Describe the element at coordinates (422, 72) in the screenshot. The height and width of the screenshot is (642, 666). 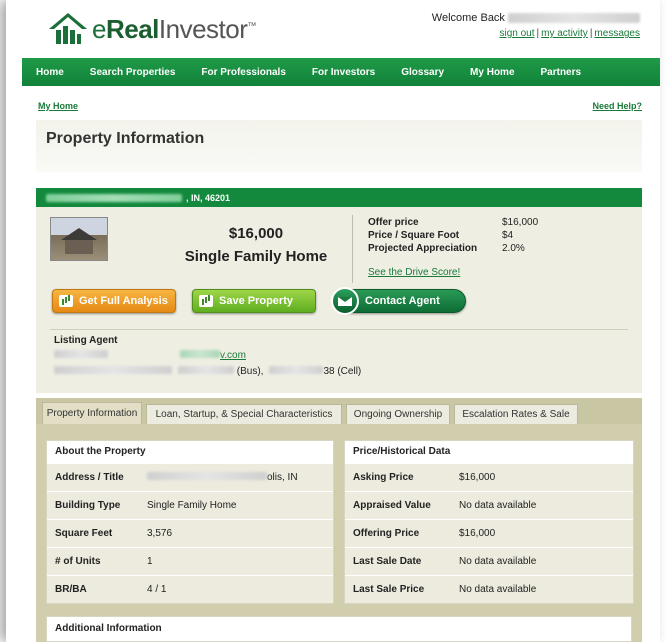
I see `nav-glossary: Glossary` at that location.